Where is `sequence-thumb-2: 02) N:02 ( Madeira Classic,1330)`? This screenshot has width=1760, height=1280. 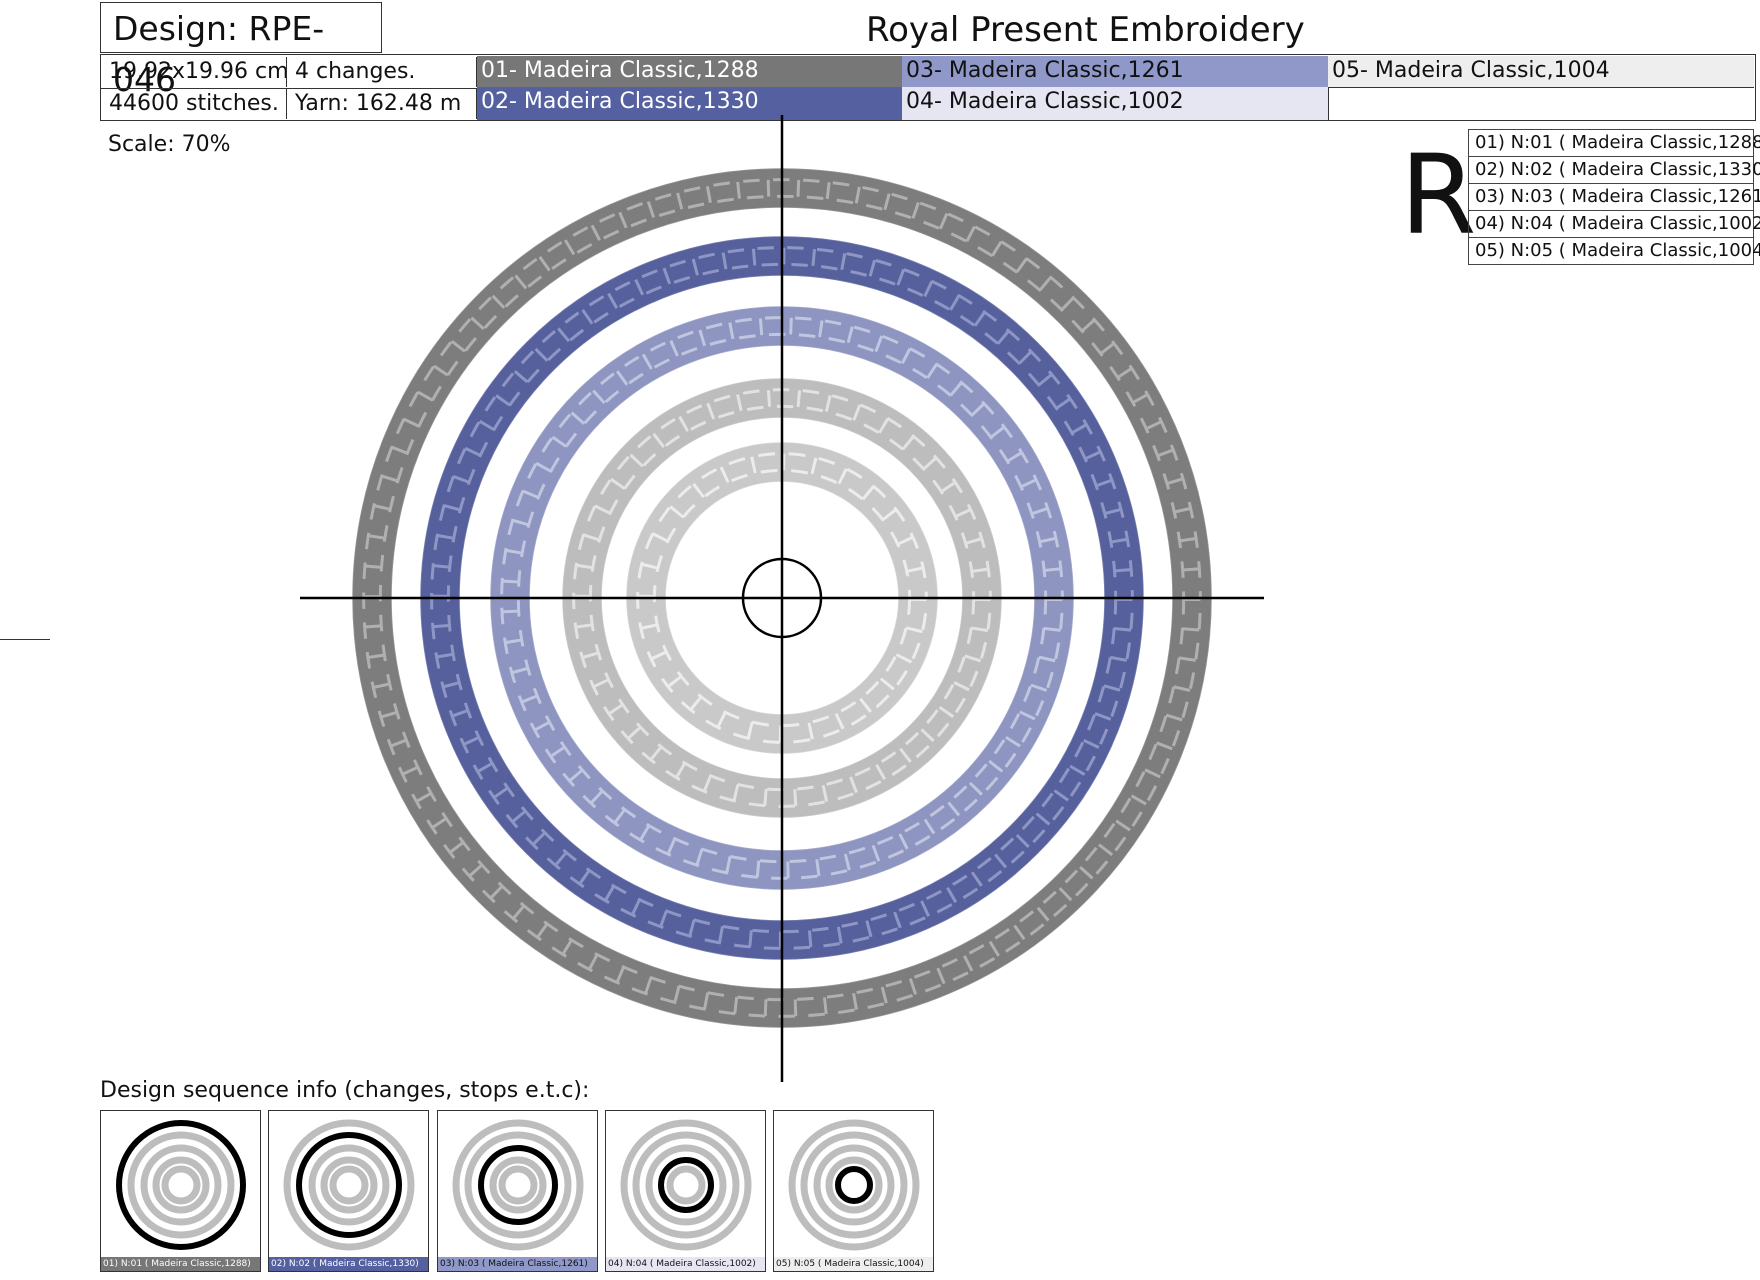 sequence-thumb-2: 02) N:02 ( Madeira Classic,1330) is located at coordinates (348, 1191).